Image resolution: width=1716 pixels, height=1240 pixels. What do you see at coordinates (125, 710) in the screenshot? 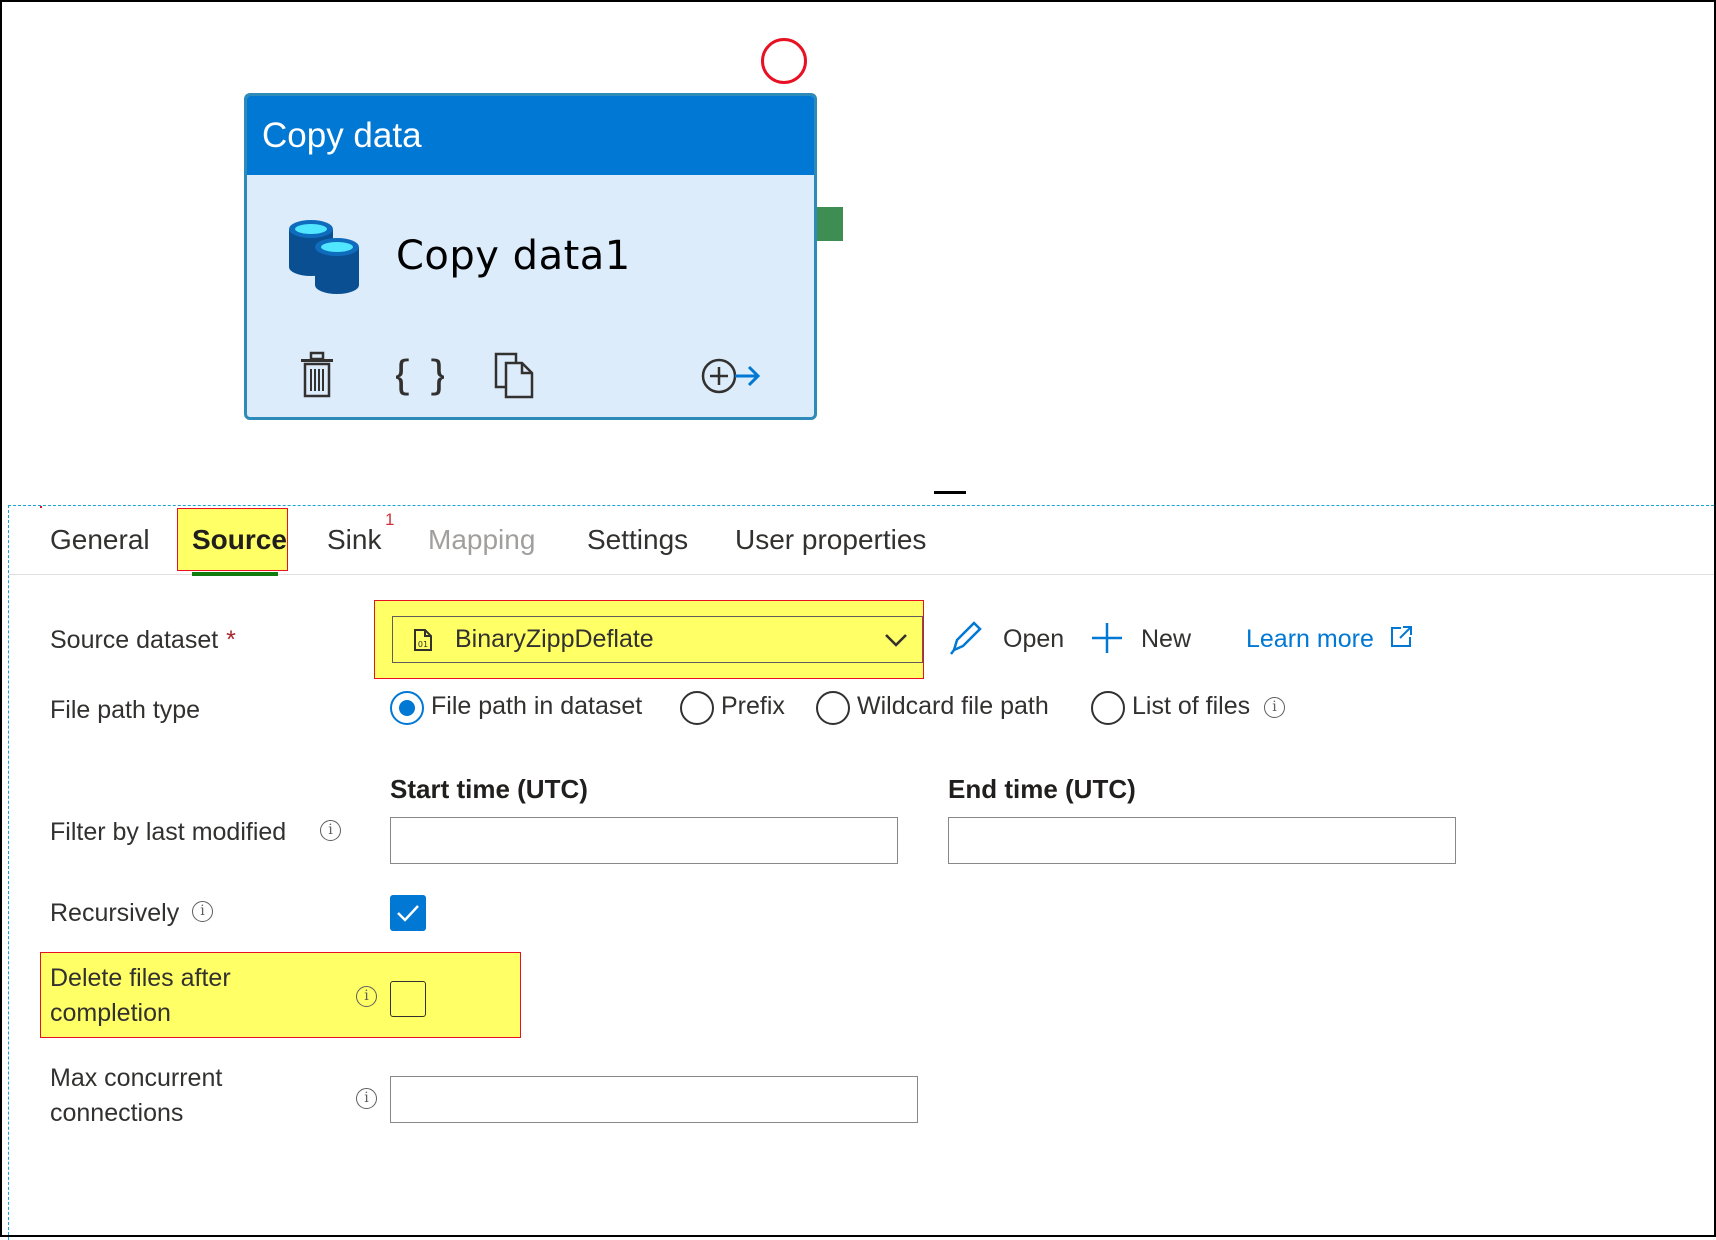
I see `file-path-type-label: File path type` at bounding box center [125, 710].